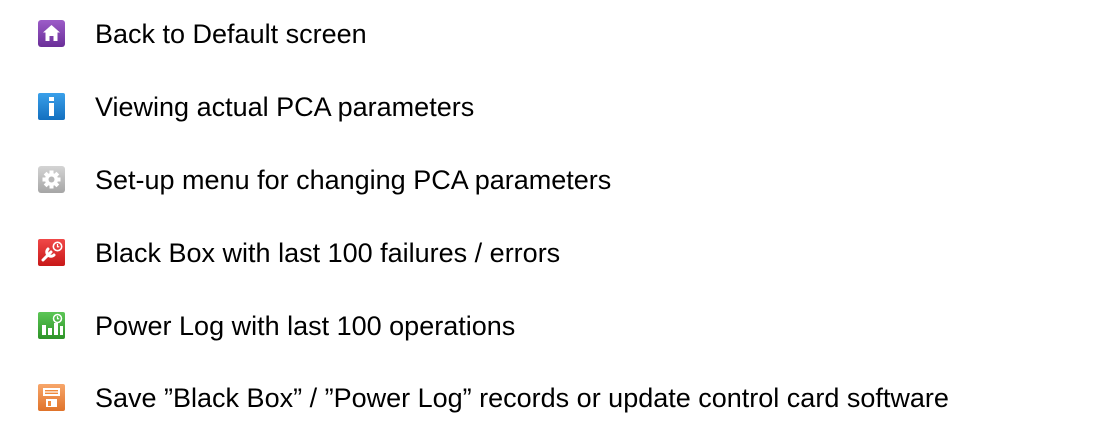 This screenshot has width=1111, height=434. Describe the element at coordinates (231, 34) in the screenshot. I see `legend-label: Back to Default screen` at that location.